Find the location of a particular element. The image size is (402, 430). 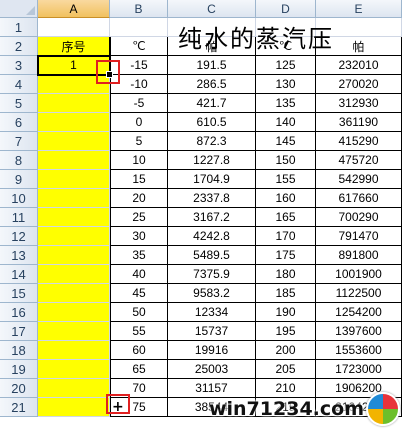

row-header-18: 18 is located at coordinates (19, 350).